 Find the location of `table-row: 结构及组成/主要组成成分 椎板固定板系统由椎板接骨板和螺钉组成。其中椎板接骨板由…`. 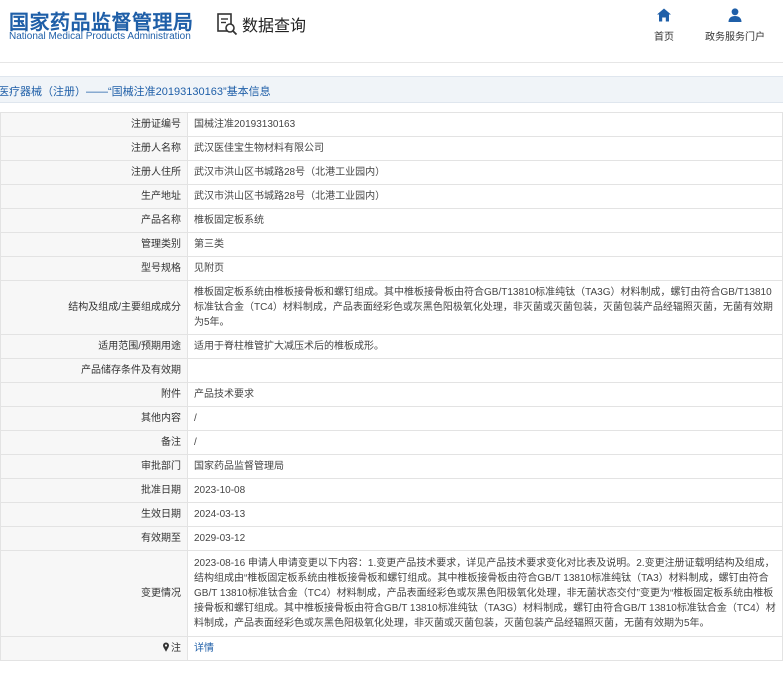

table-row: 结构及组成/主要组成成分 椎板固定板系统由椎板接骨板和螺钉组成。其中椎板接骨板由… is located at coordinates (391, 307).